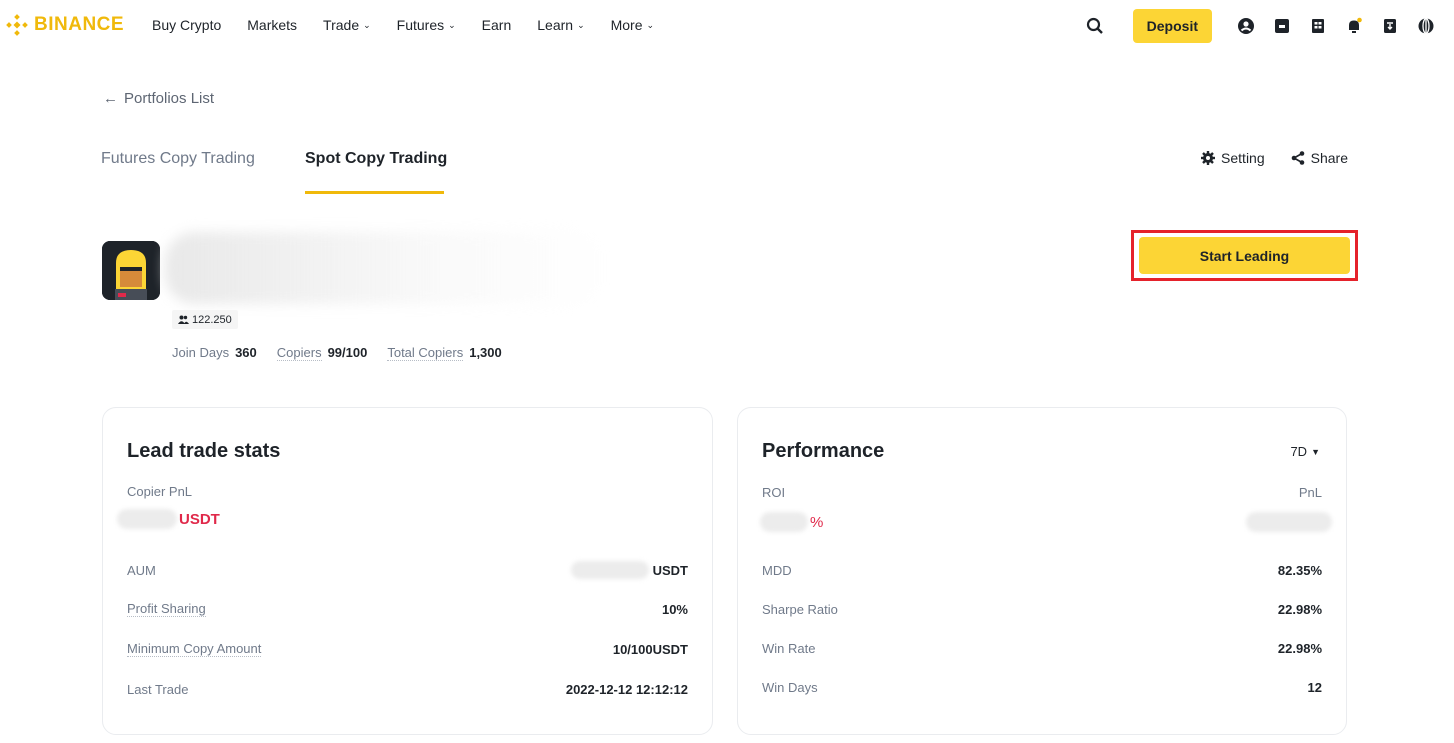 This screenshot has width=1454, height=743. What do you see at coordinates (1299, 451) in the screenshot?
I see `period-value: 7D` at bounding box center [1299, 451].